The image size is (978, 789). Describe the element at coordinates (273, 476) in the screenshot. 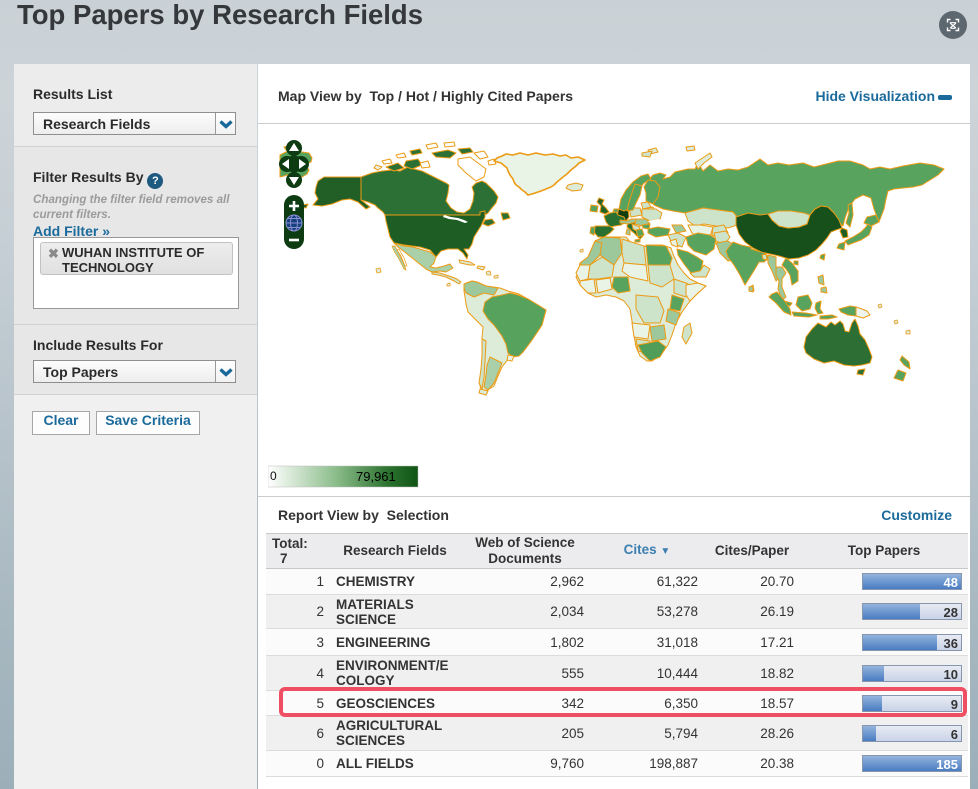

I see `svg-text: 0` at that location.